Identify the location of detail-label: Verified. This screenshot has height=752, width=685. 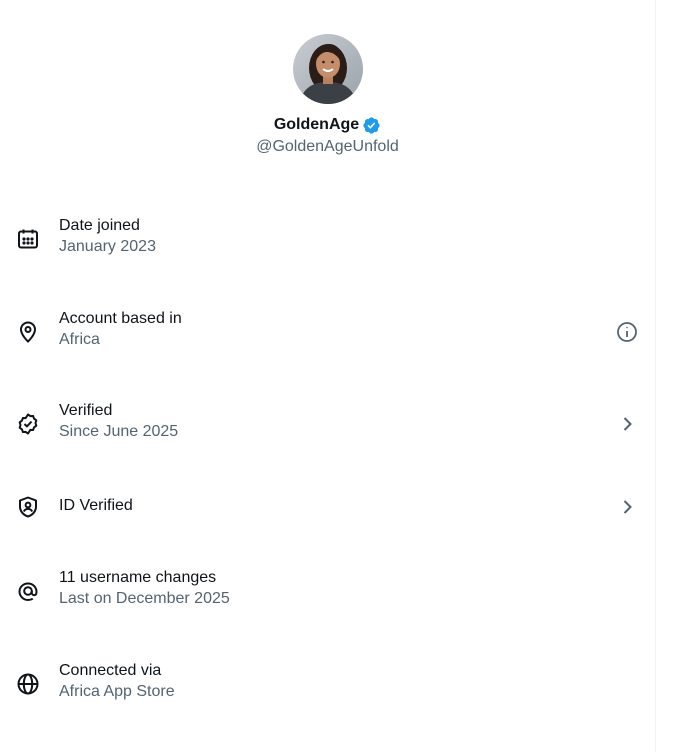
(86, 410).